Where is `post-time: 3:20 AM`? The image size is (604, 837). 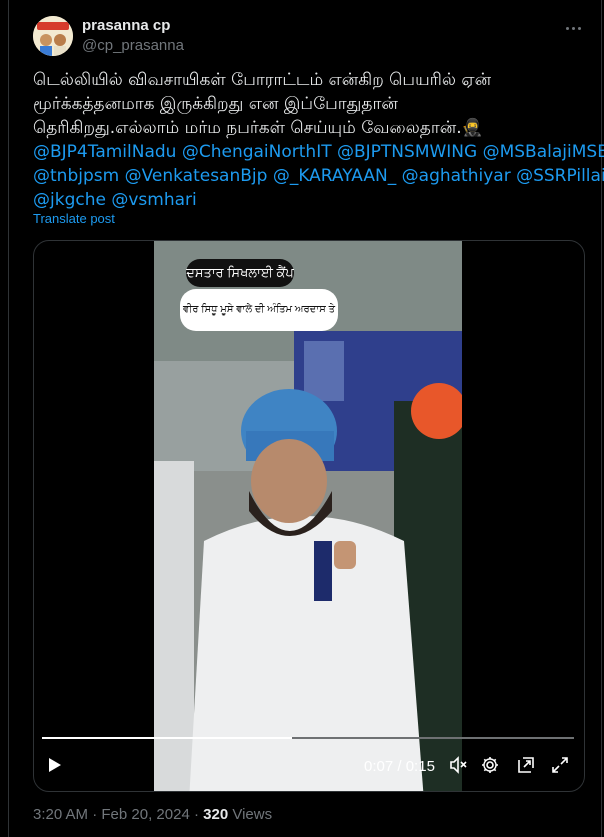 post-time: 3:20 AM is located at coordinates (60, 814).